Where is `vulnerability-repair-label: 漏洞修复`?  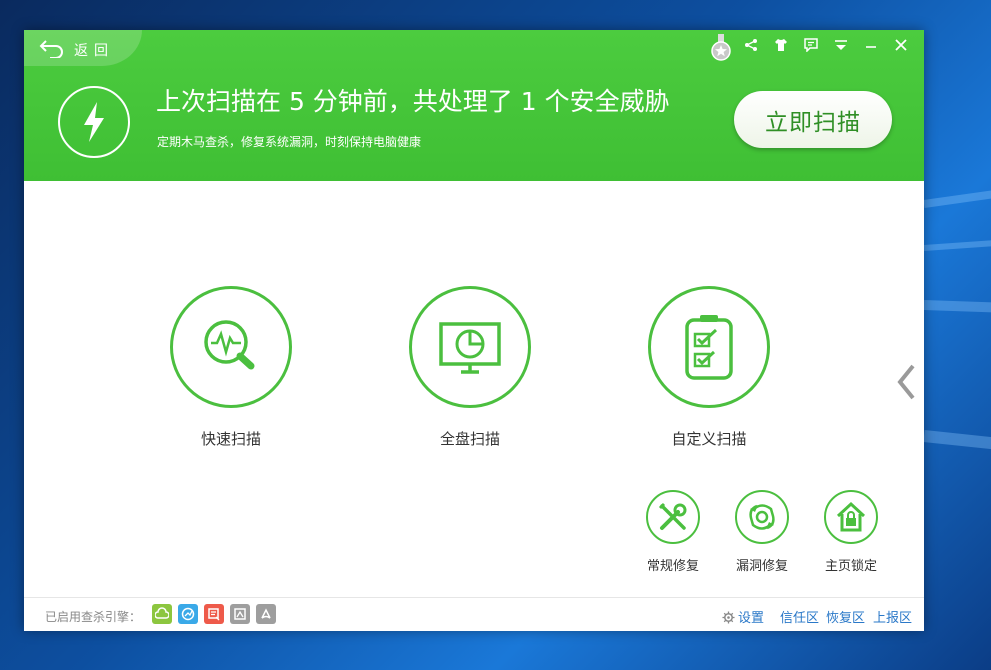 vulnerability-repair-label: 漏洞修复 is located at coordinates (761, 566).